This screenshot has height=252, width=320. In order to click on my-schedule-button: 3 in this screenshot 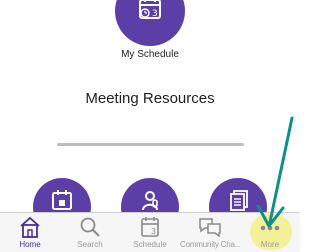, I will do `click(150, 23)`.